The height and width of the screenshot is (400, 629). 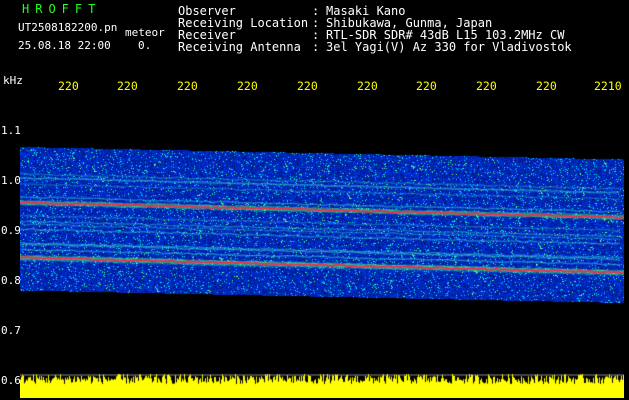 I want to click on y-tick-label: 1.0, so click(x=11, y=180).